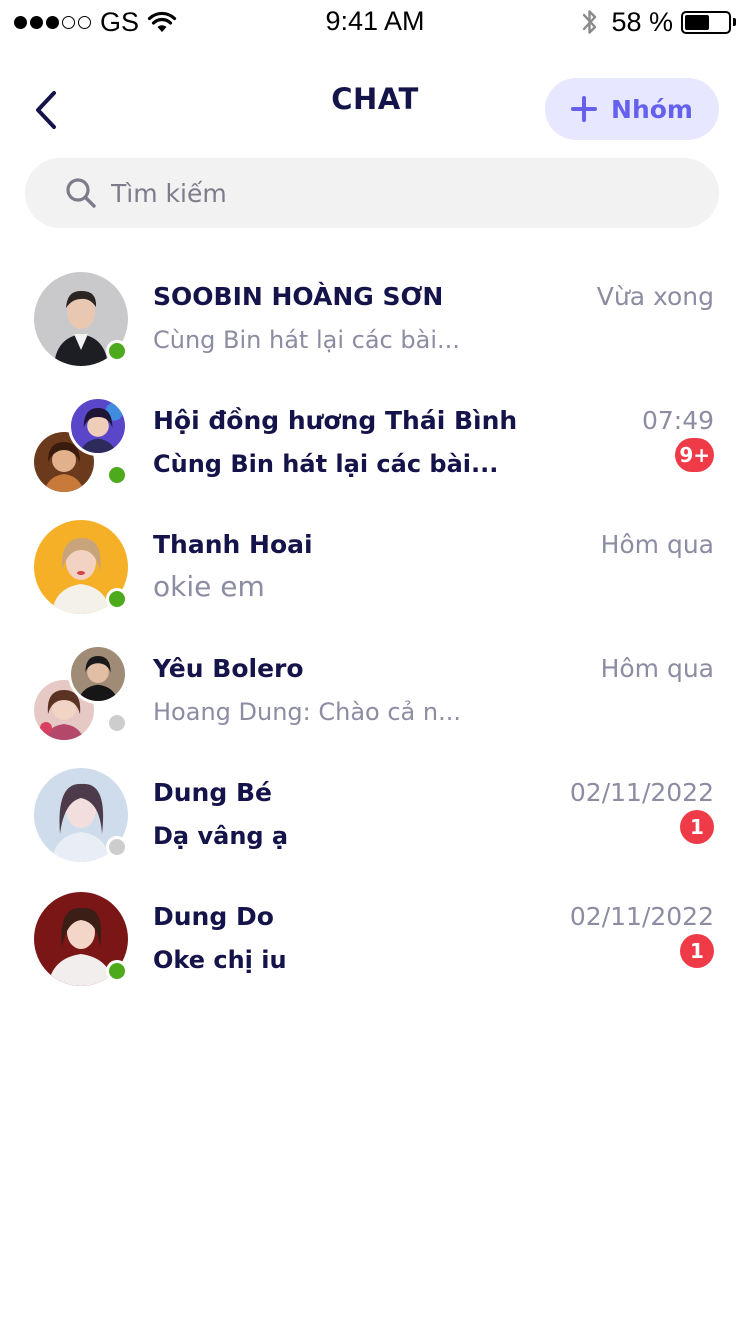  I want to click on chat-item: Dung Bé Dạ vâng ạ 02/11/2022 1, so click(375, 817).